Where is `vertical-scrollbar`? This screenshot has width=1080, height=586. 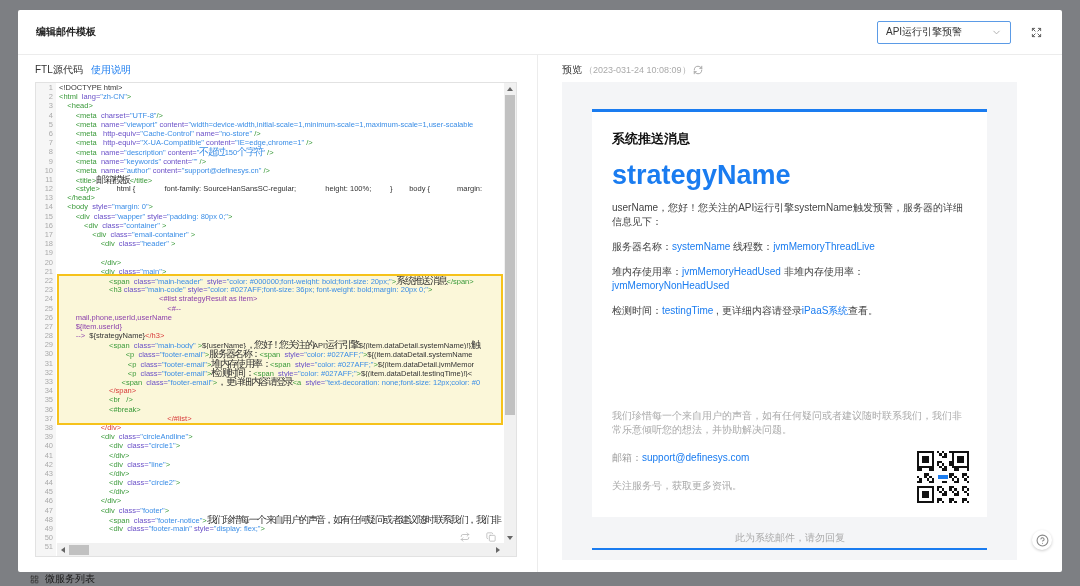
vertical-scrollbar is located at coordinates (510, 319).